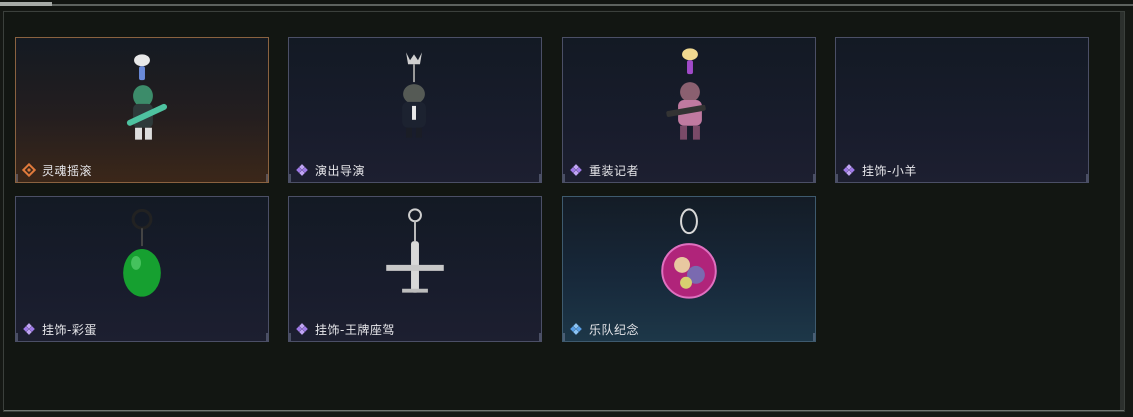 This screenshot has height=417, width=1133. What do you see at coordinates (415, 250) in the screenshot?
I see `jet-plane-charm-icon` at bounding box center [415, 250].